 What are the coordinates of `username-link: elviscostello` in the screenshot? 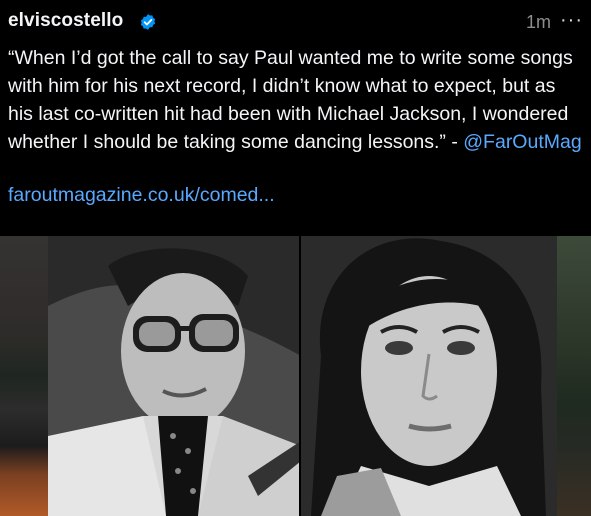 It's located at (65, 21).